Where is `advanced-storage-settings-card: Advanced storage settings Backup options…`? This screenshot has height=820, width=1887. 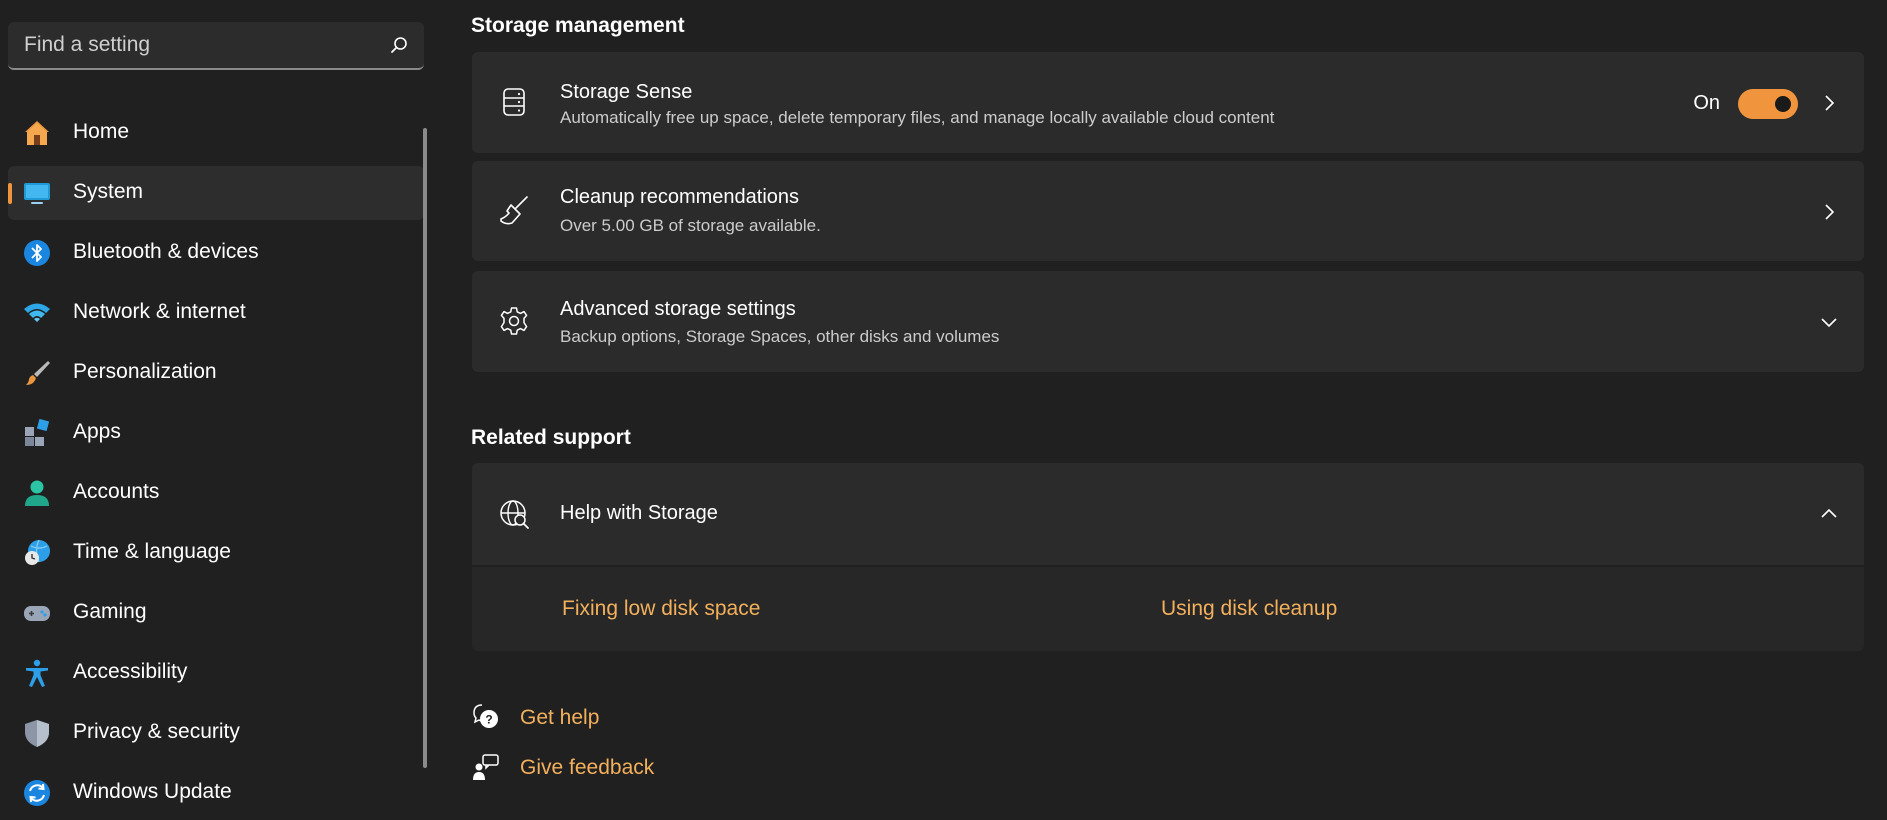 advanced-storage-settings-card: Advanced storage settings Backup options… is located at coordinates (1168, 321).